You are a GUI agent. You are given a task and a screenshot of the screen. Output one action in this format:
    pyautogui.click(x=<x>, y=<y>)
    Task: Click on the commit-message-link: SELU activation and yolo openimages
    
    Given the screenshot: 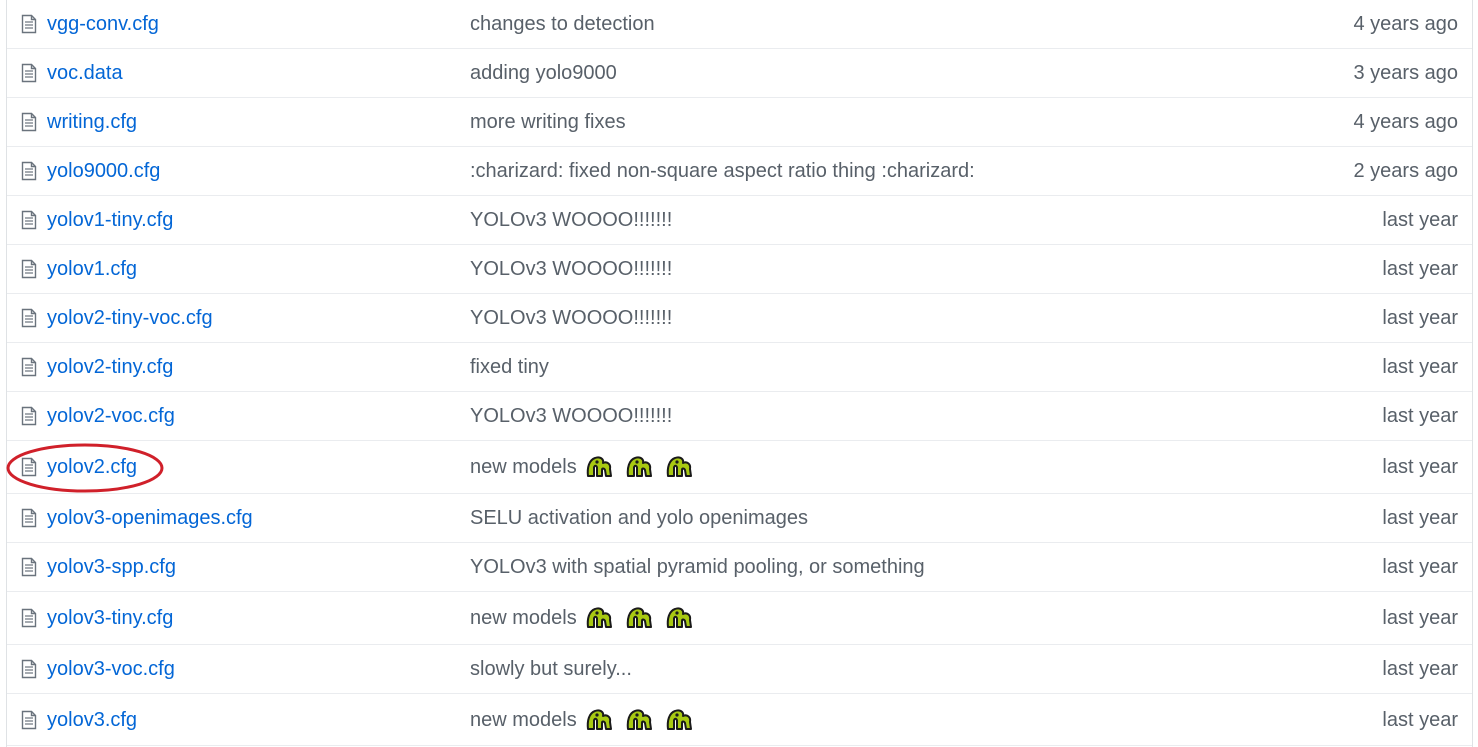 What is the action you would take?
    pyautogui.click(x=639, y=518)
    